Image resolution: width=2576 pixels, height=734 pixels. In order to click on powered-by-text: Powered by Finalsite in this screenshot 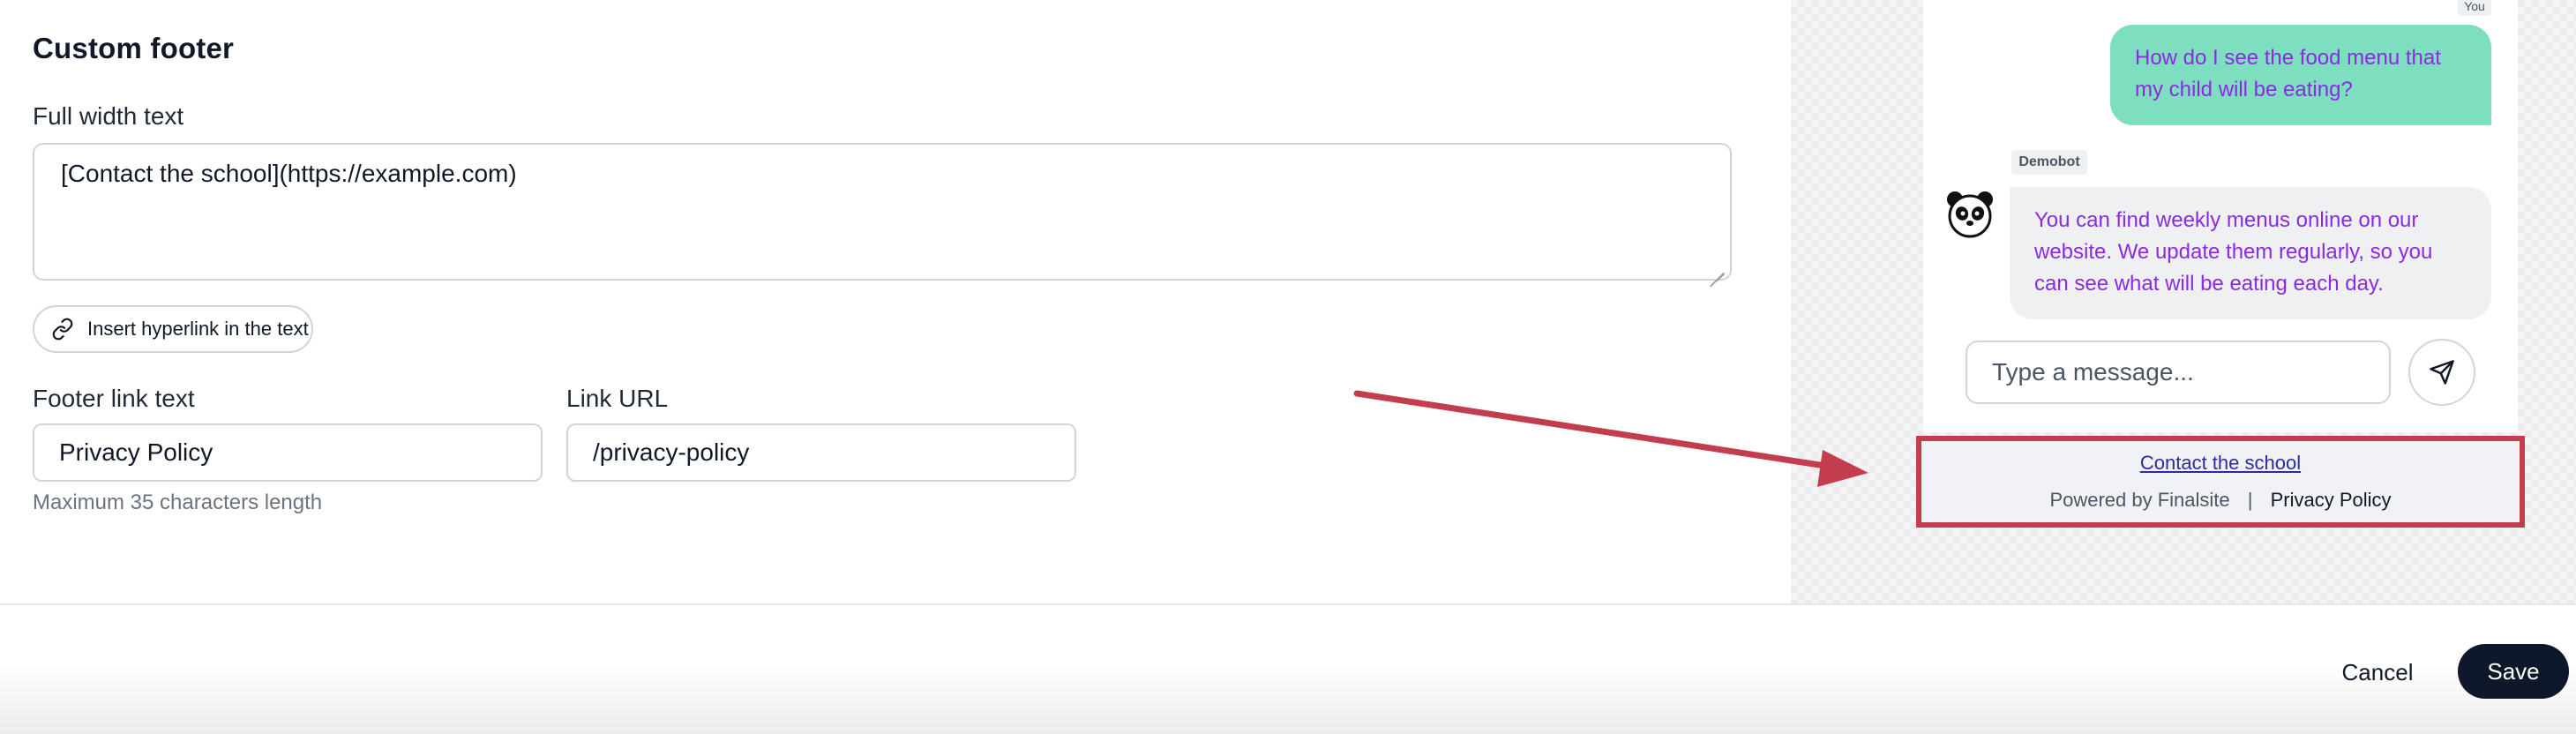, I will do `click(2140, 500)`.